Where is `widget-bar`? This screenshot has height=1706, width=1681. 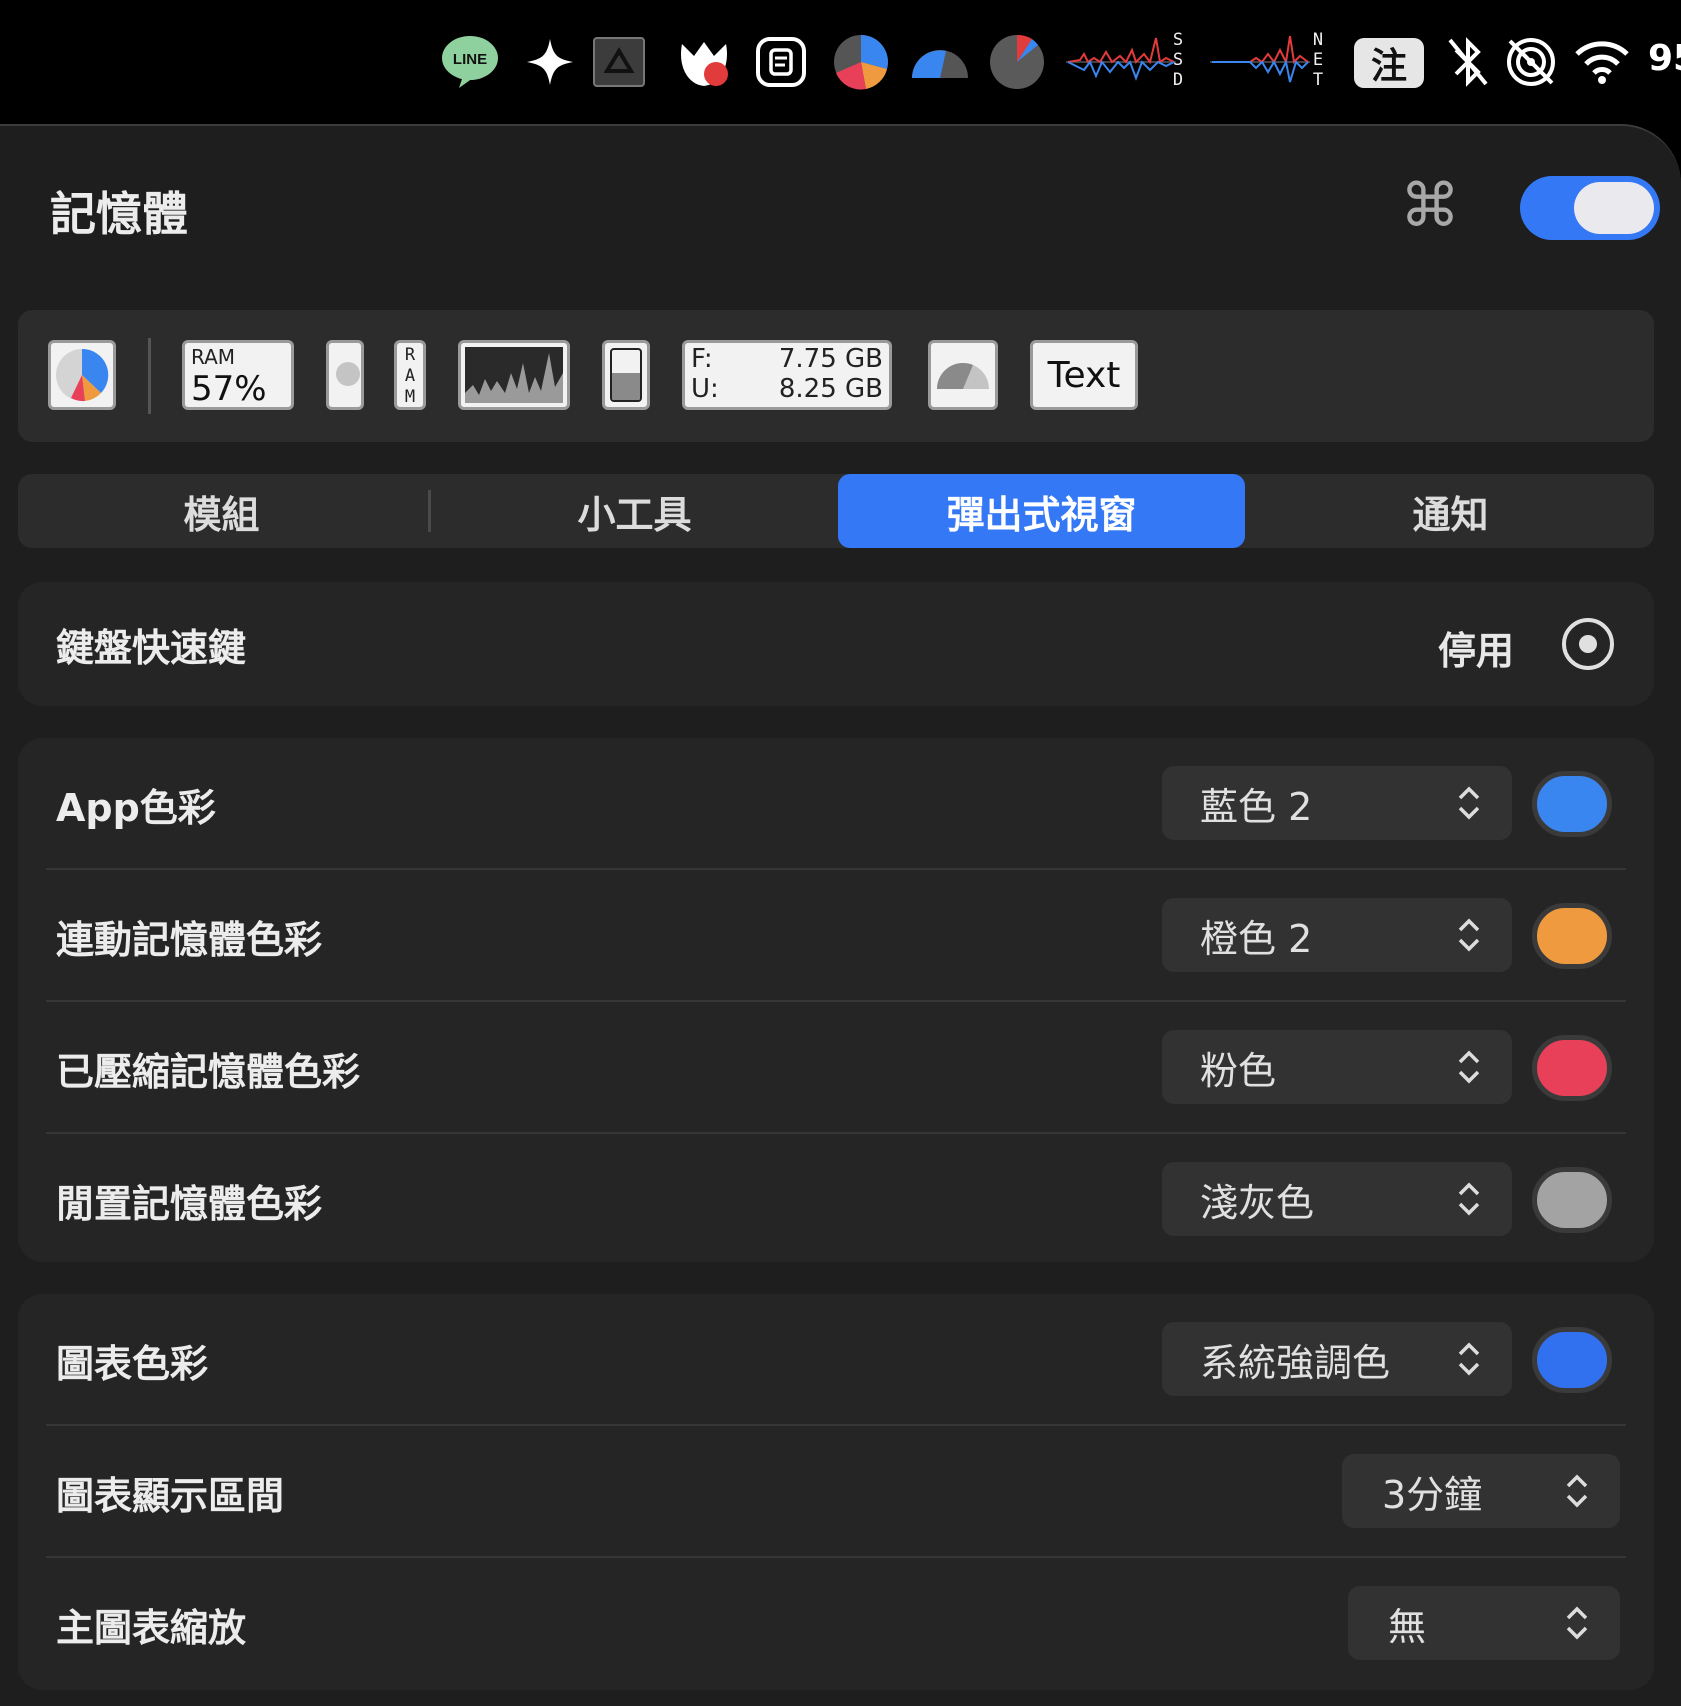
widget-bar is located at coordinates (626, 375).